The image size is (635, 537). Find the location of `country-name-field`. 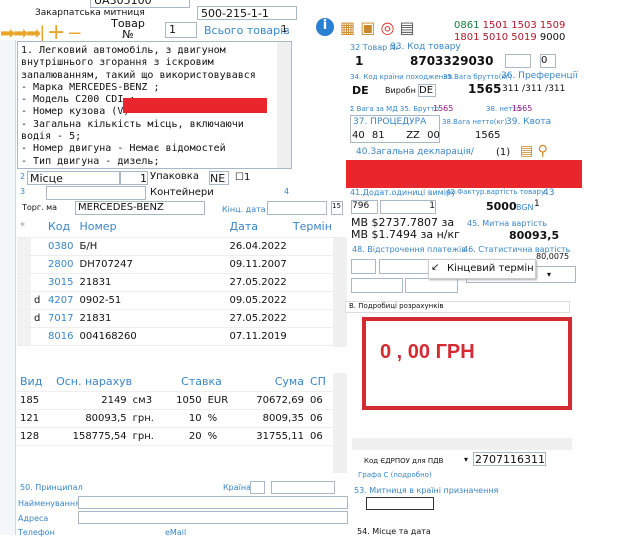

country-name-field is located at coordinates (303, 487).